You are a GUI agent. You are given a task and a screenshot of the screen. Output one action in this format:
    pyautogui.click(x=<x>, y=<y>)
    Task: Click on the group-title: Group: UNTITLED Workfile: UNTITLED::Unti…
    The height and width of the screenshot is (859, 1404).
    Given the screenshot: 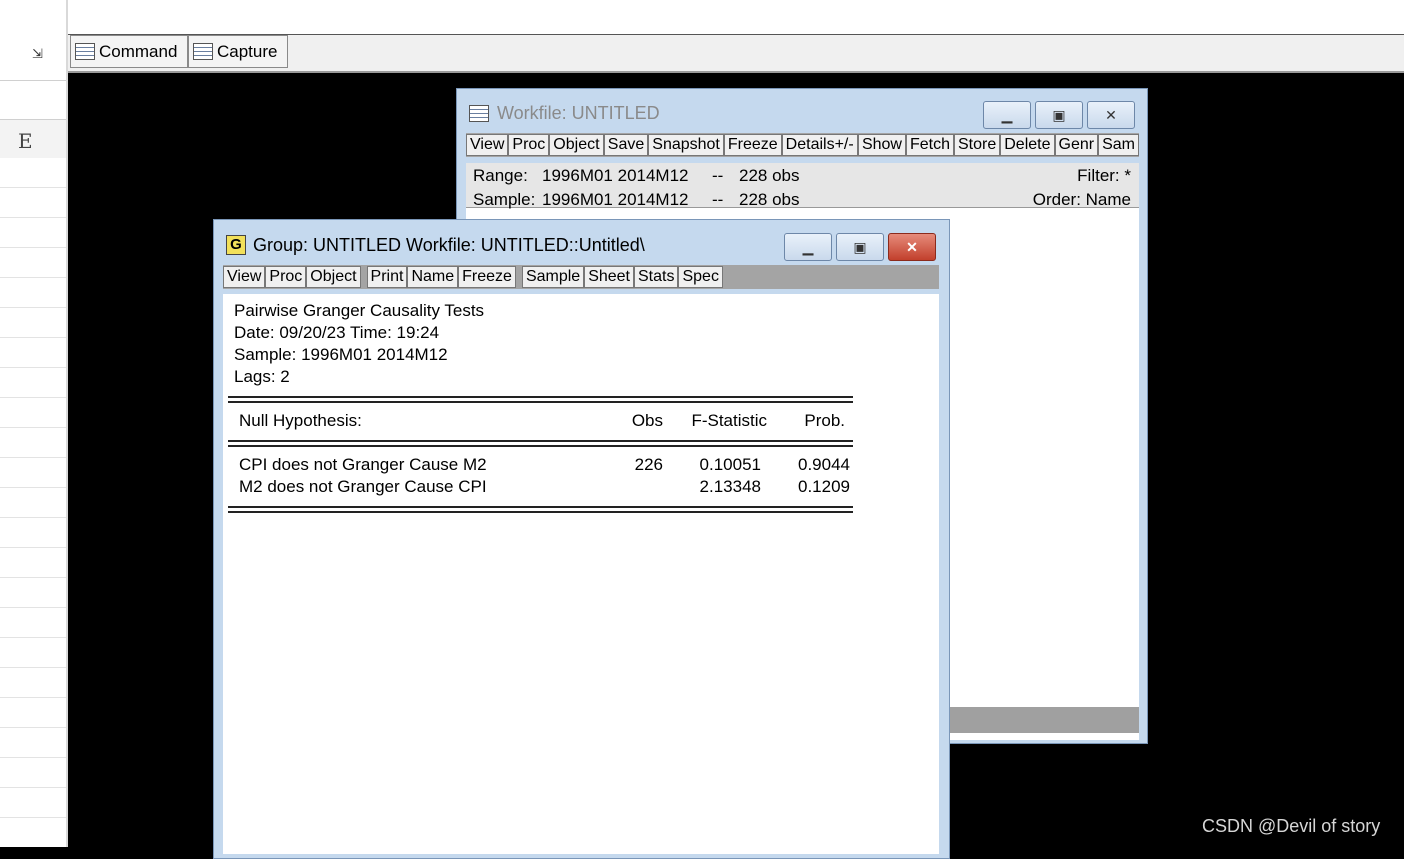 What is the action you would take?
    pyautogui.click(x=449, y=245)
    